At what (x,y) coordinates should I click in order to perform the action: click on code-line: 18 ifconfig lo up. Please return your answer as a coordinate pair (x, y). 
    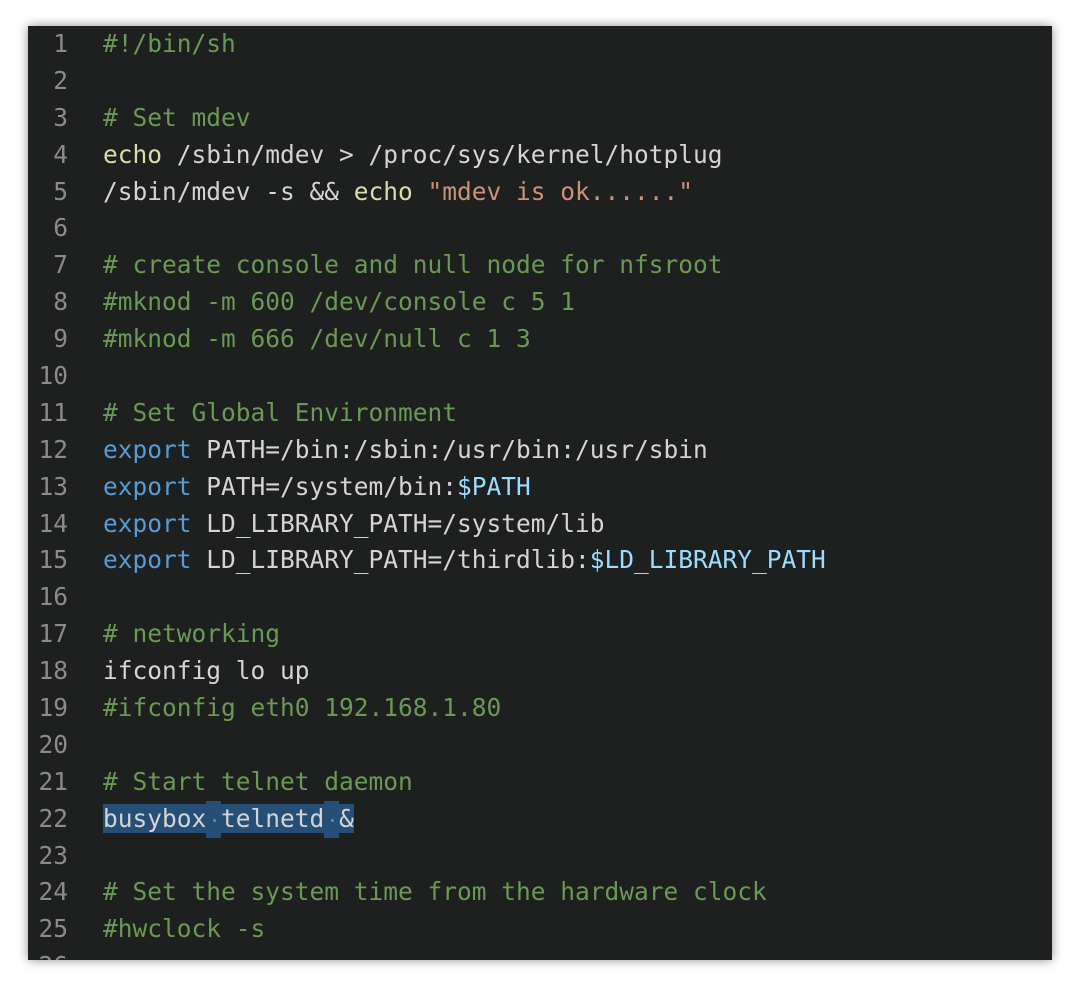
    Looking at the image, I should click on (540, 671).